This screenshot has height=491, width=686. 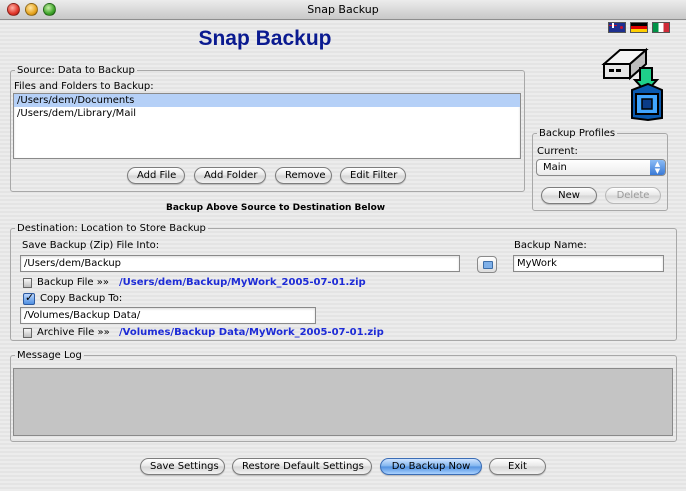 I want to click on backup-drive-logo-icon, so click(x=632, y=84).